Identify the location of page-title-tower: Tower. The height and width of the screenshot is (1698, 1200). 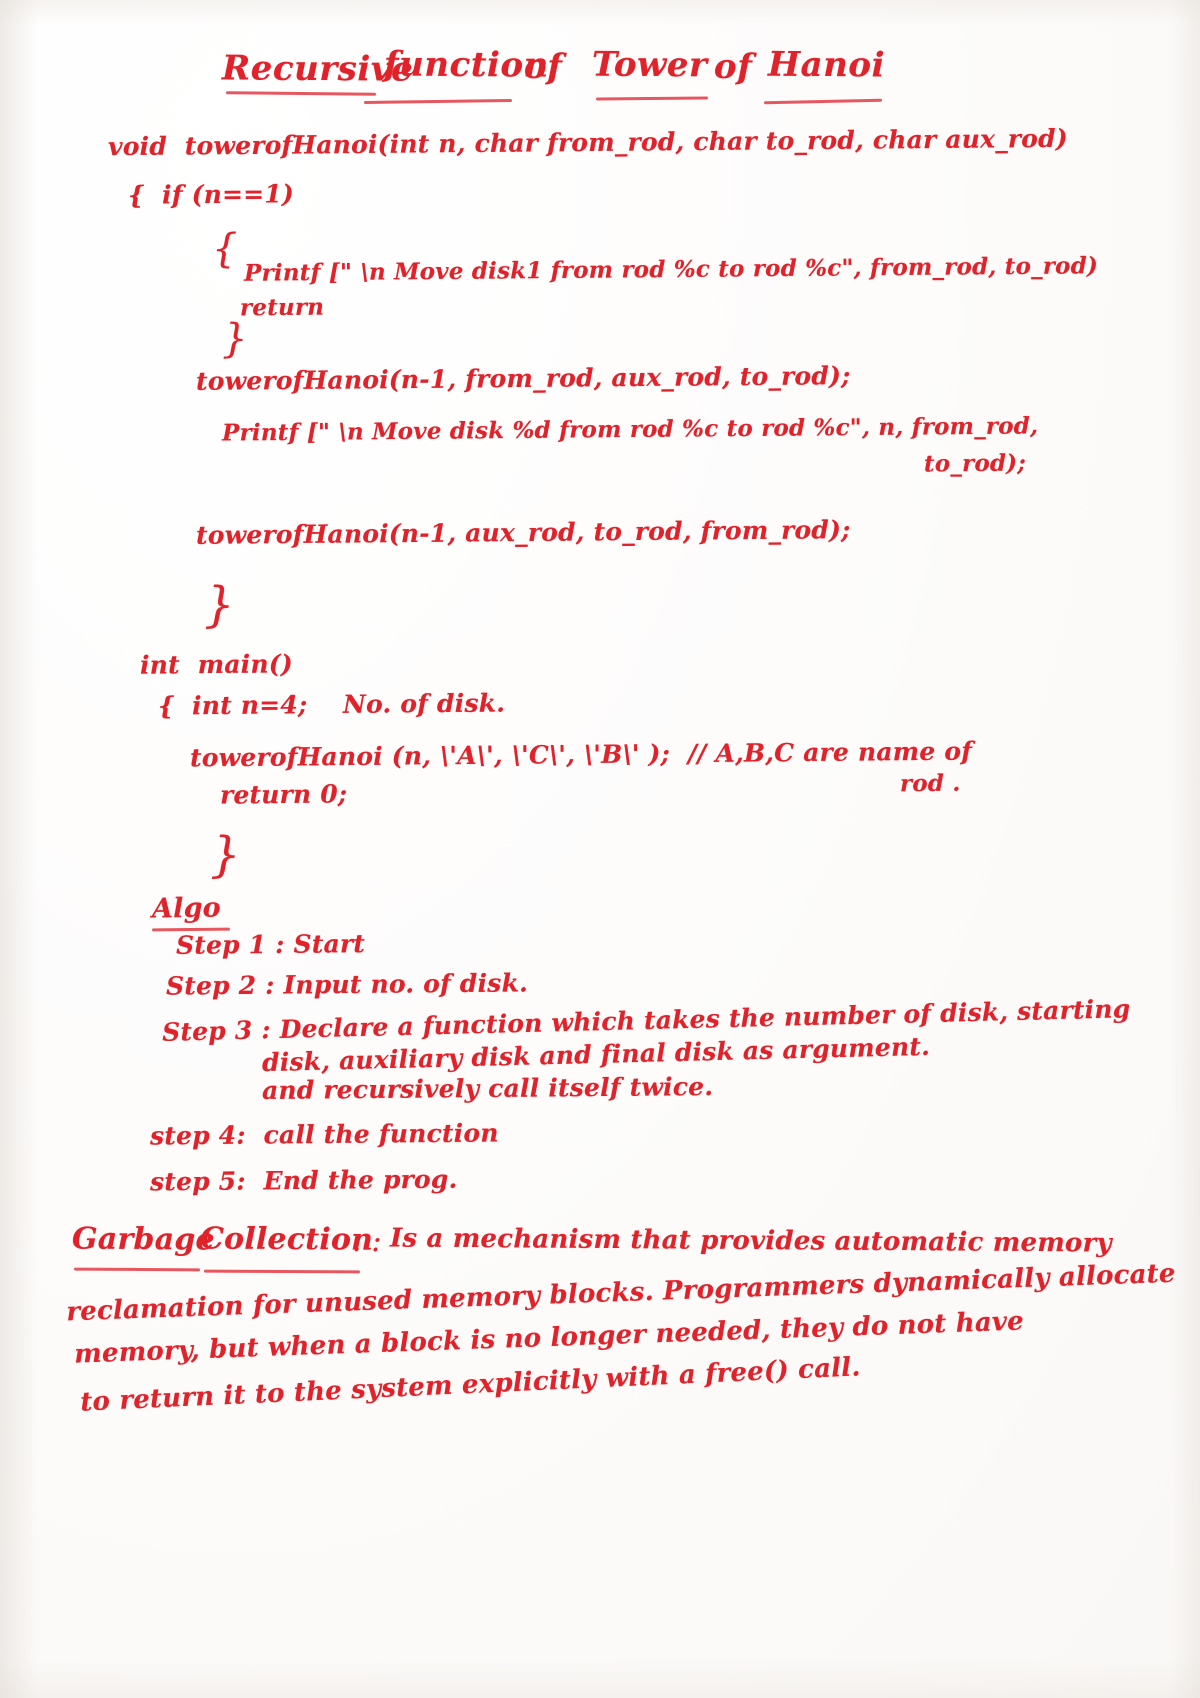
(649, 65).